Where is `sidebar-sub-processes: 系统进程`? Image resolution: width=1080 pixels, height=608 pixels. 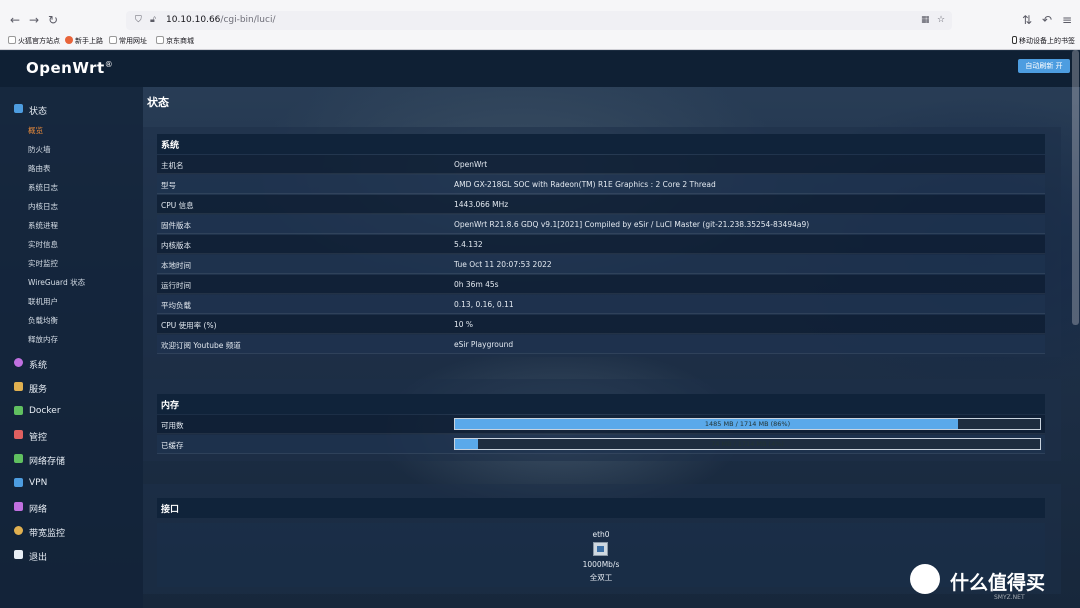
sidebar-sub-processes: 系统进程 is located at coordinates (43, 225).